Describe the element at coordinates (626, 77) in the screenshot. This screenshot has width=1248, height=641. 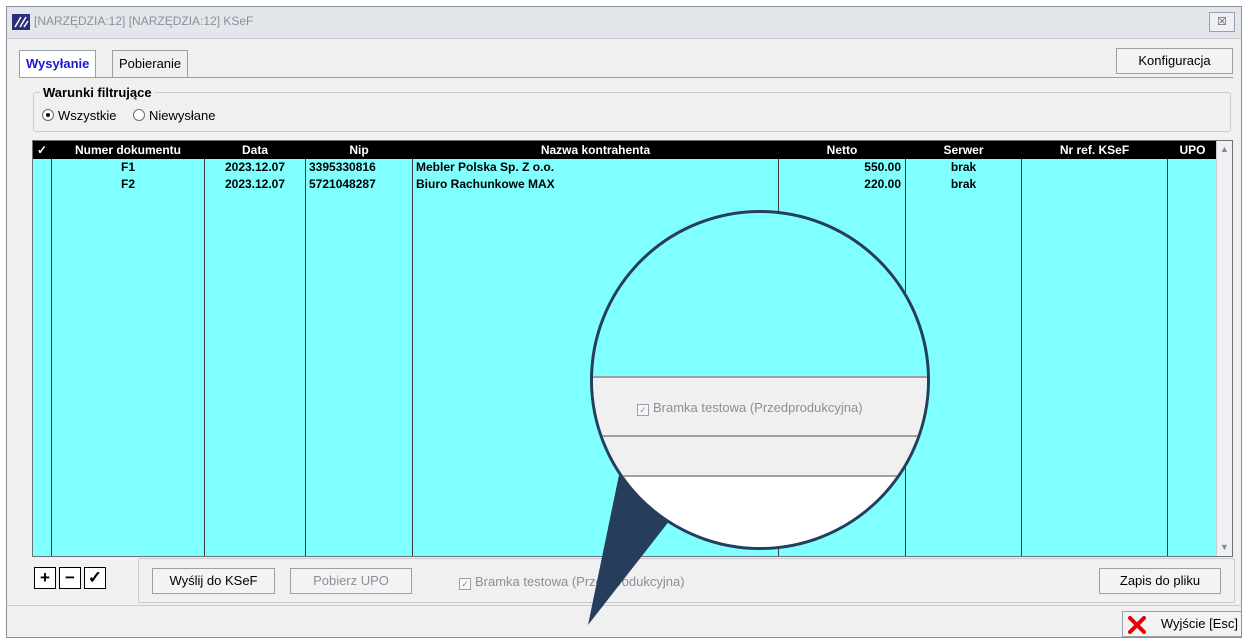
I see `tab-divider` at that location.